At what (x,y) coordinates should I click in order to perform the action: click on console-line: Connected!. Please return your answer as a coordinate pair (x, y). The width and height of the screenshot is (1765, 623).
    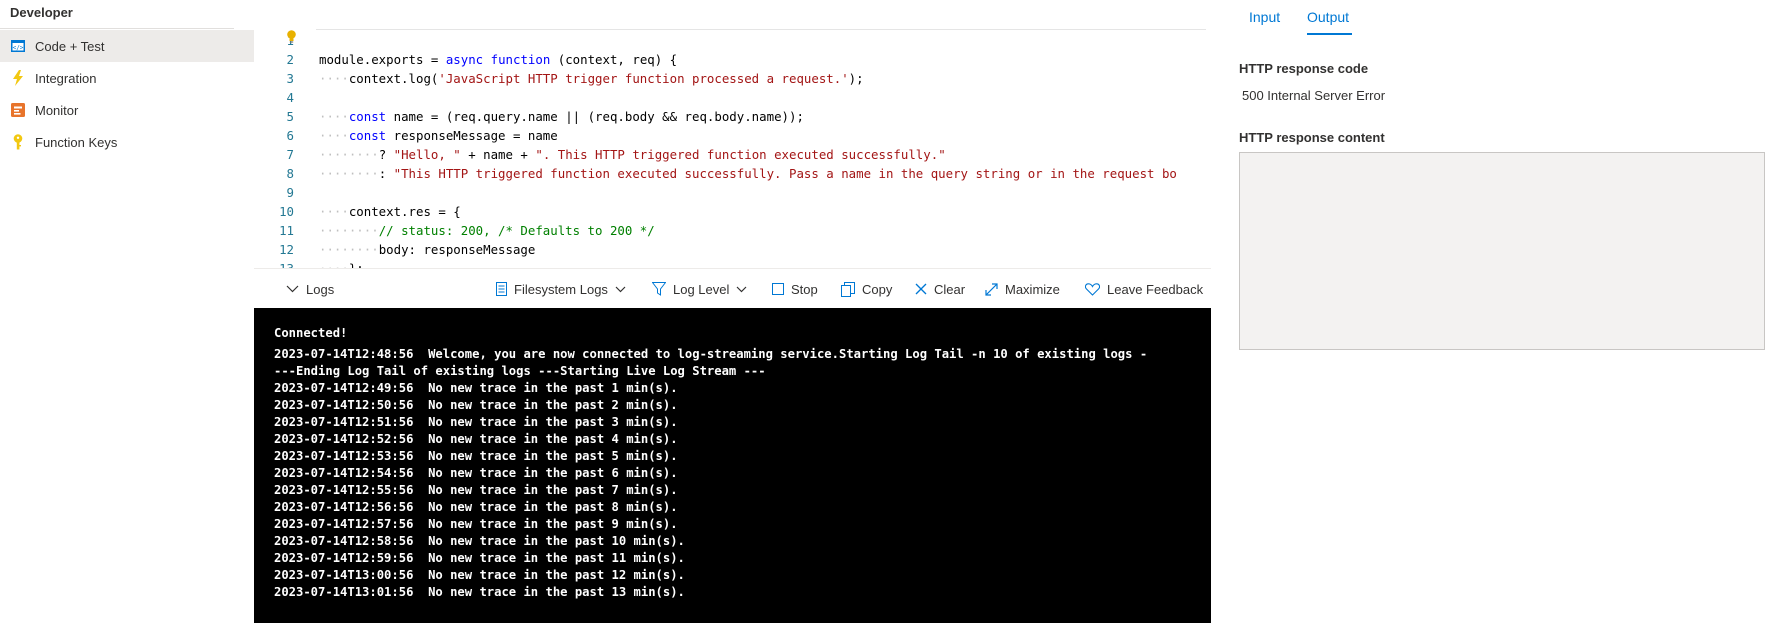
    Looking at the image, I should click on (311, 333).